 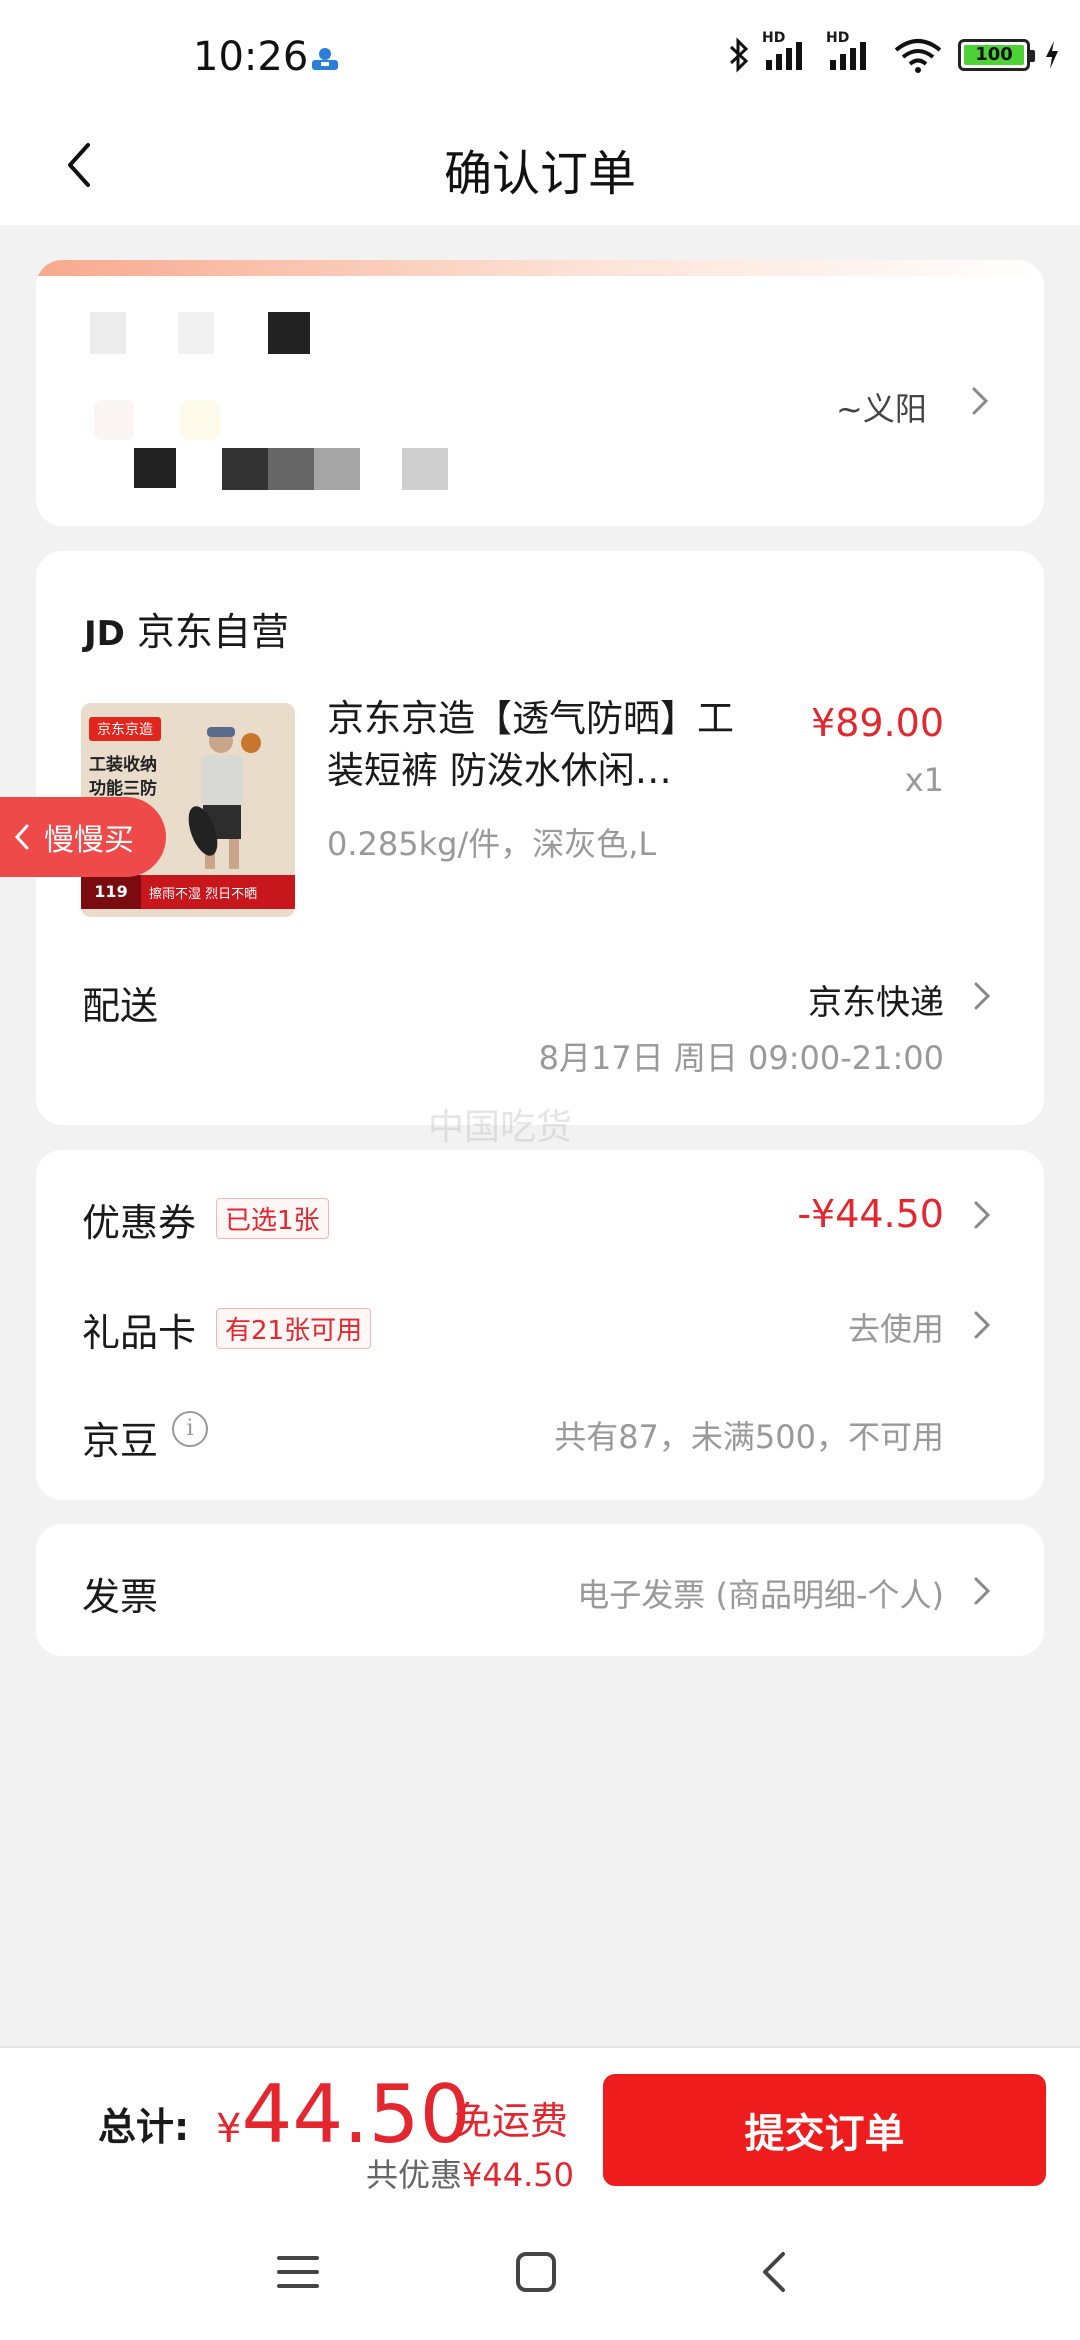 What do you see at coordinates (89, 840) in the screenshot?
I see `slow-buy-label: 慢慢买` at bounding box center [89, 840].